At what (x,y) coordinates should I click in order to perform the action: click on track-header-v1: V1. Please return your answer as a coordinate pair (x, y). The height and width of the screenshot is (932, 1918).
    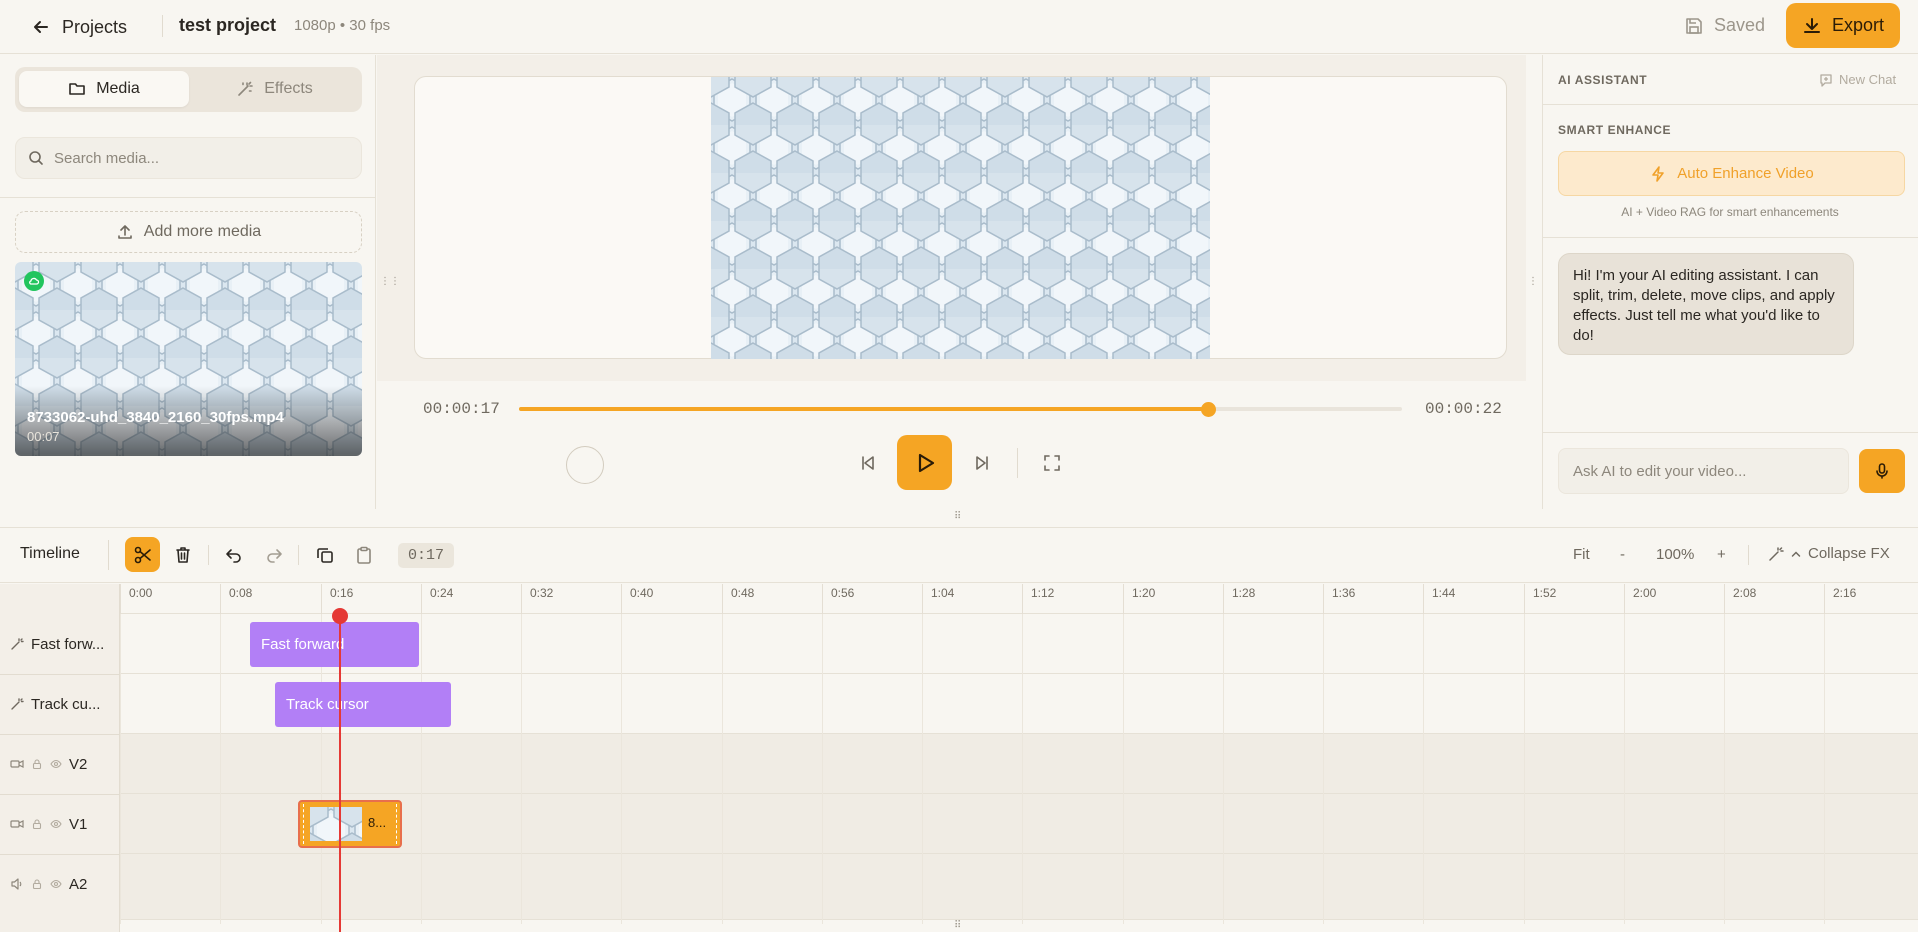
    Looking at the image, I should click on (60, 824).